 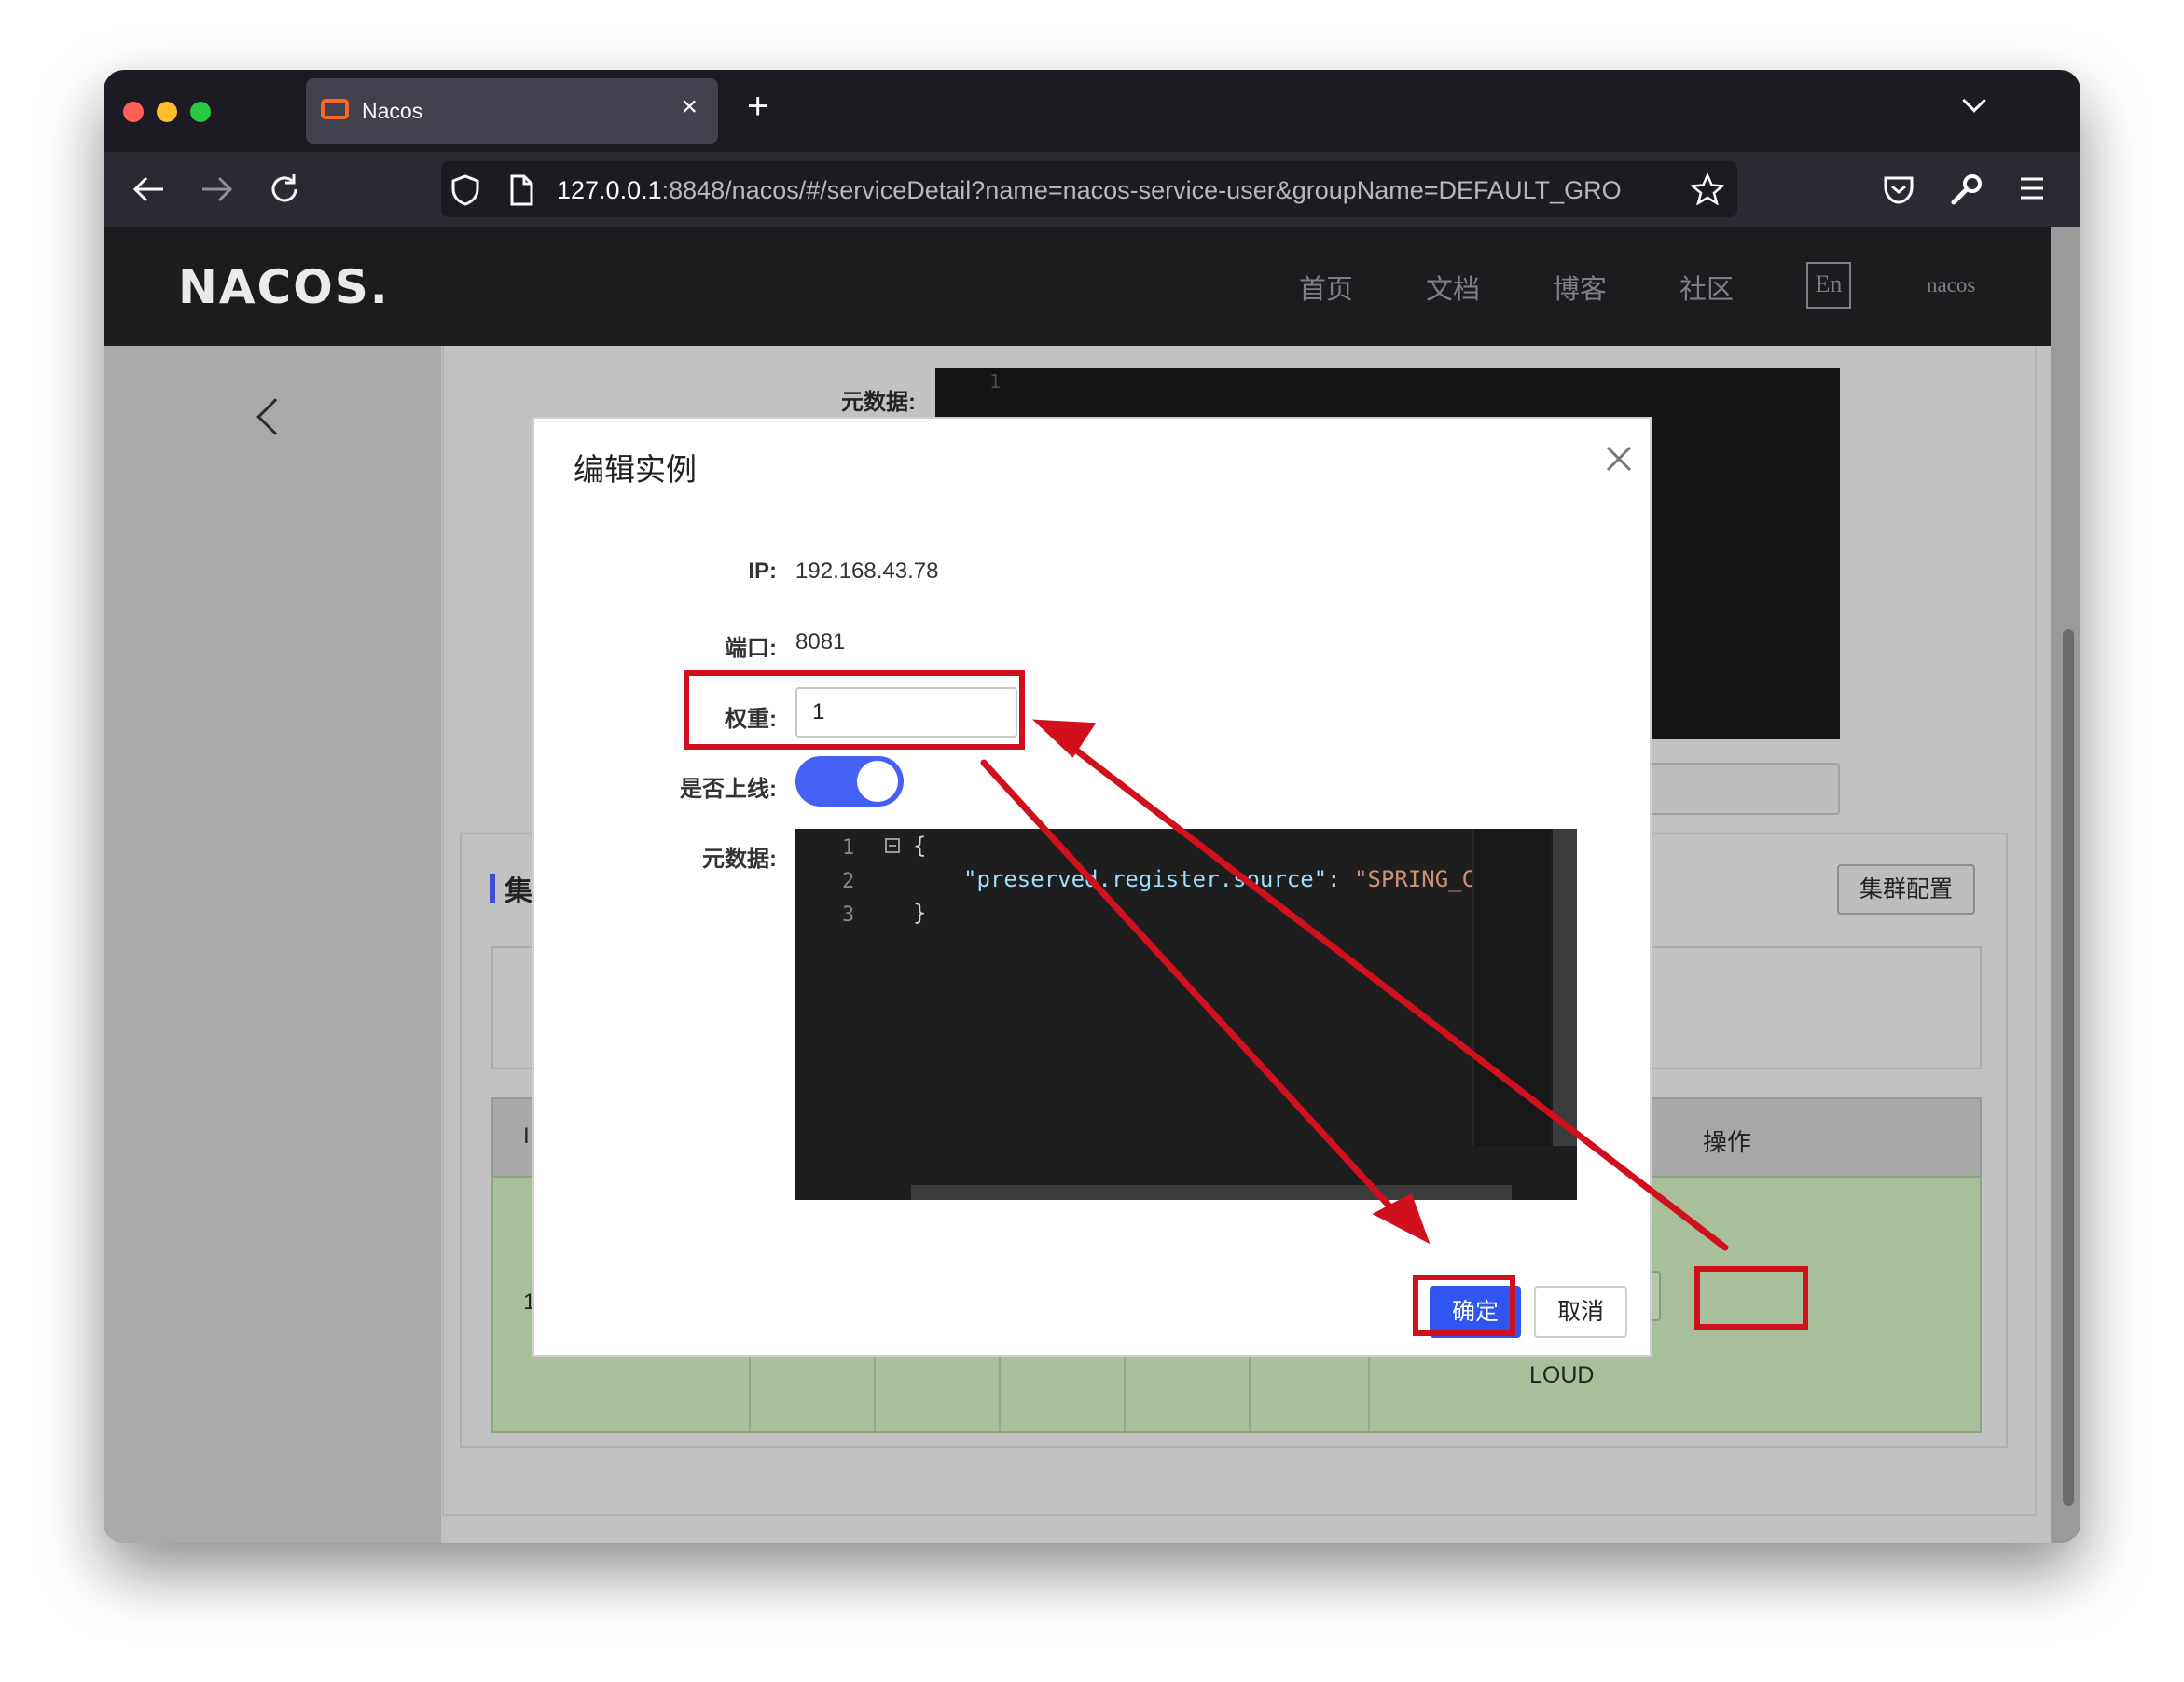 I want to click on close-icon, so click(x=1619, y=459).